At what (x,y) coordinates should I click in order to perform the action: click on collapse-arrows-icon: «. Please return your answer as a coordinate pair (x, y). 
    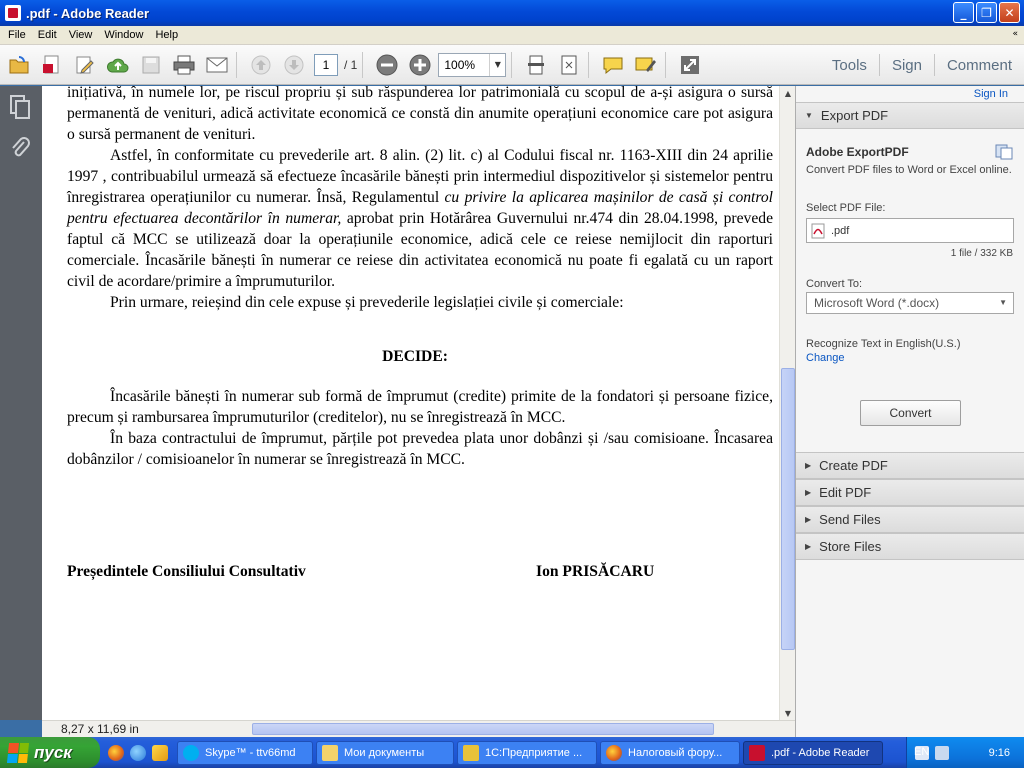
    Looking at the image, I should click on (1015, 34).